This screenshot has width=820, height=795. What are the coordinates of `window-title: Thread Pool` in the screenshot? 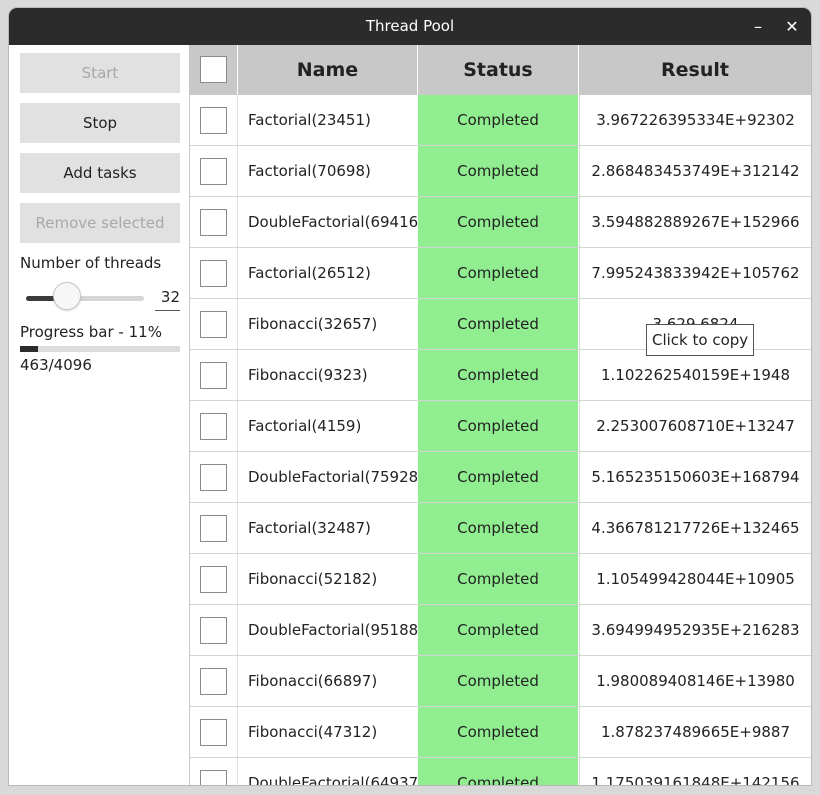 It's located at (410, 26).